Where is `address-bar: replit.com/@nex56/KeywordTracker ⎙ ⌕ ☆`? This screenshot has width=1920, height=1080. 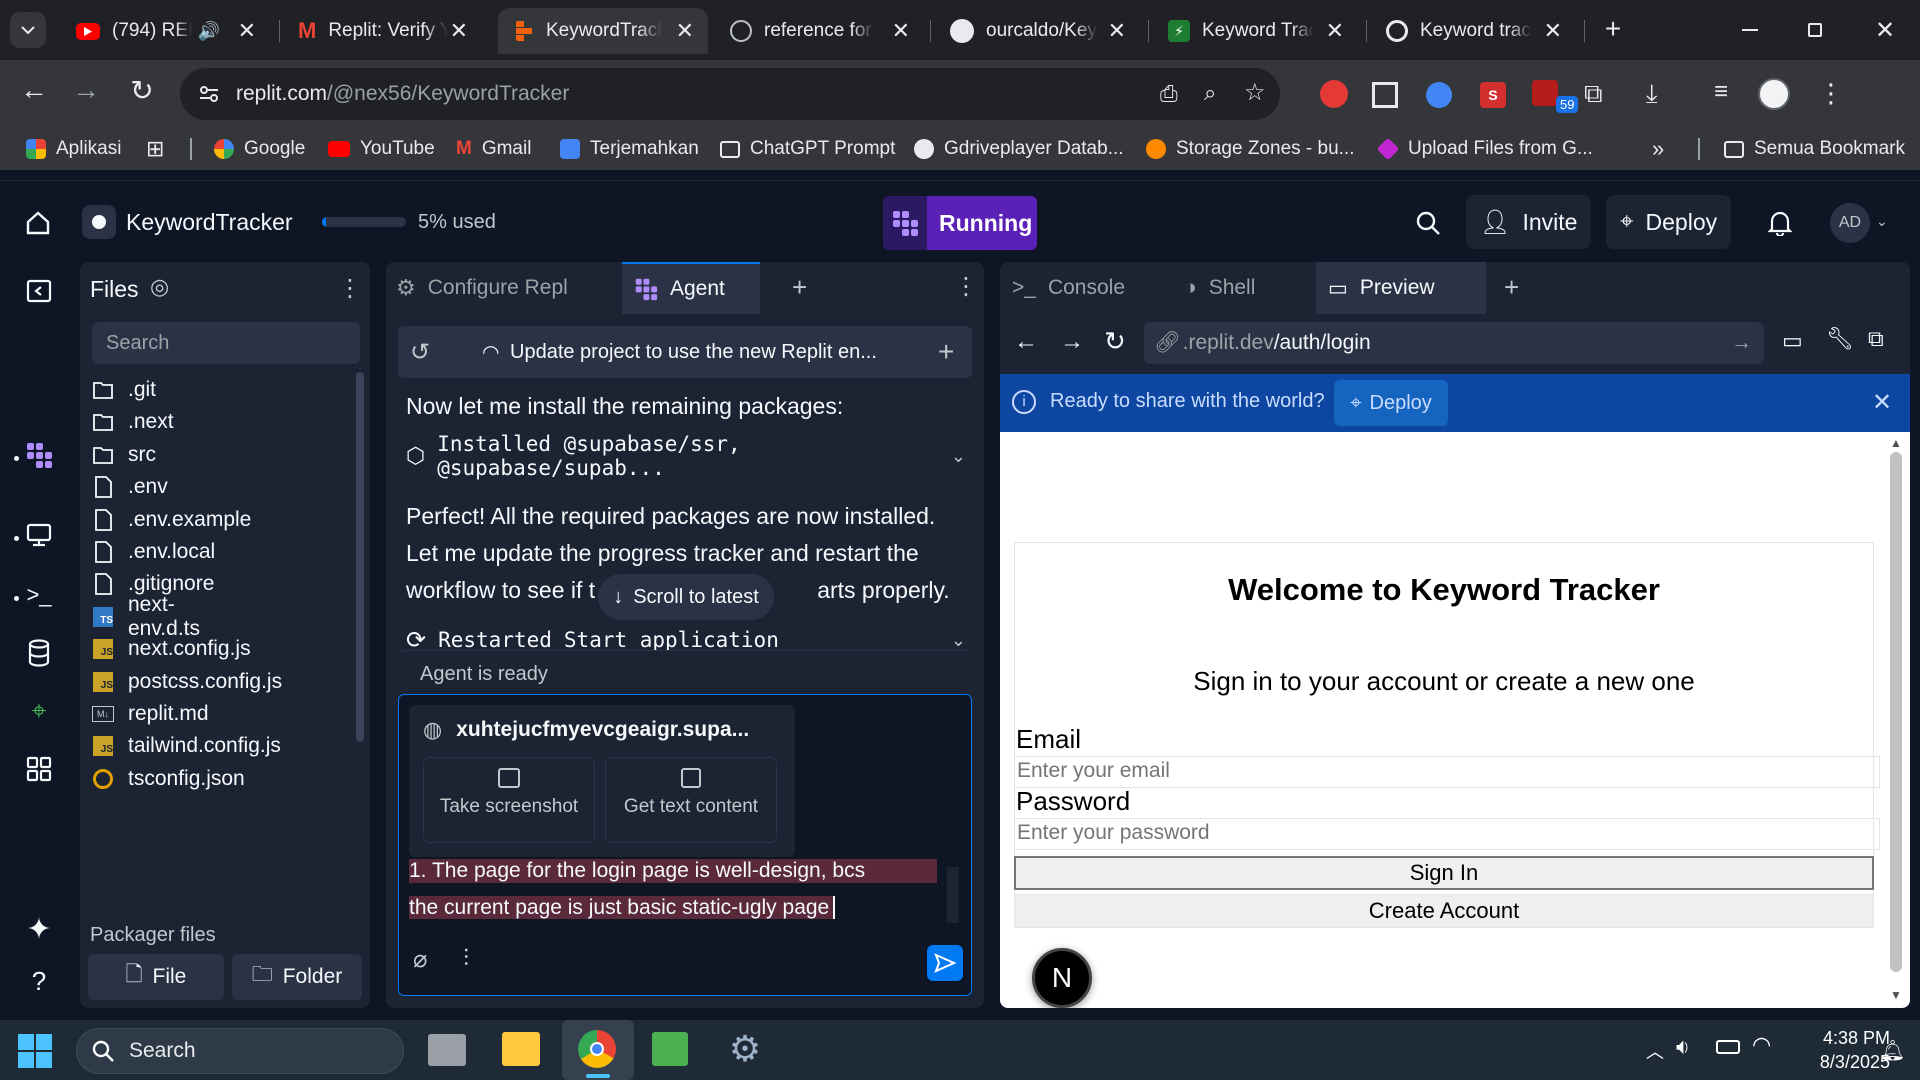 address-bar: replit.com/@nex56/KeywordTracker ⎙ ⌕ ☆ is located at coordinates (730, 94).